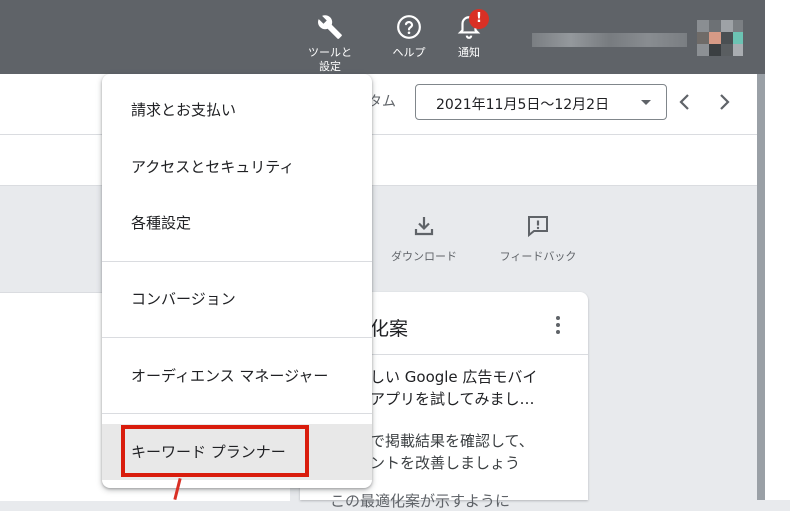 This screenshot has width=790, height=511. Describe the element at coordinates (454, 377) in the screenshot. I see `card-line-1: しい Google 広告モバイ` at that location.